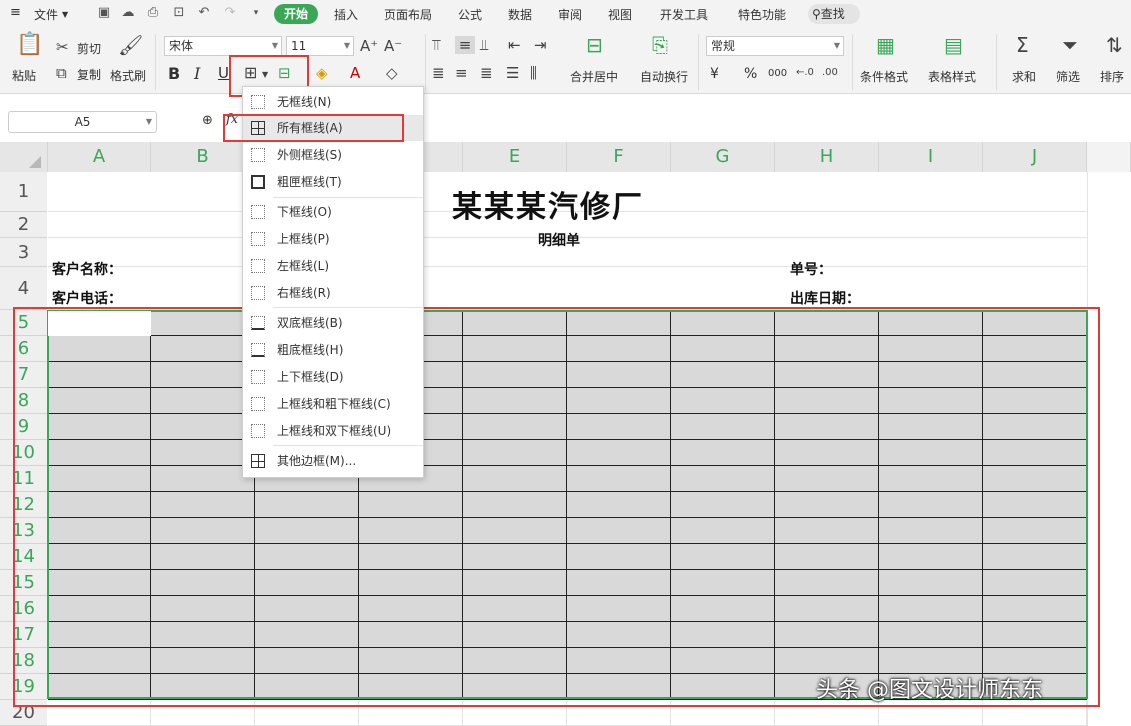  What do you see at coordinates (346, 14) in the screenshot?
I see `tab-insert: 插入` at bounding box center [346, 14].